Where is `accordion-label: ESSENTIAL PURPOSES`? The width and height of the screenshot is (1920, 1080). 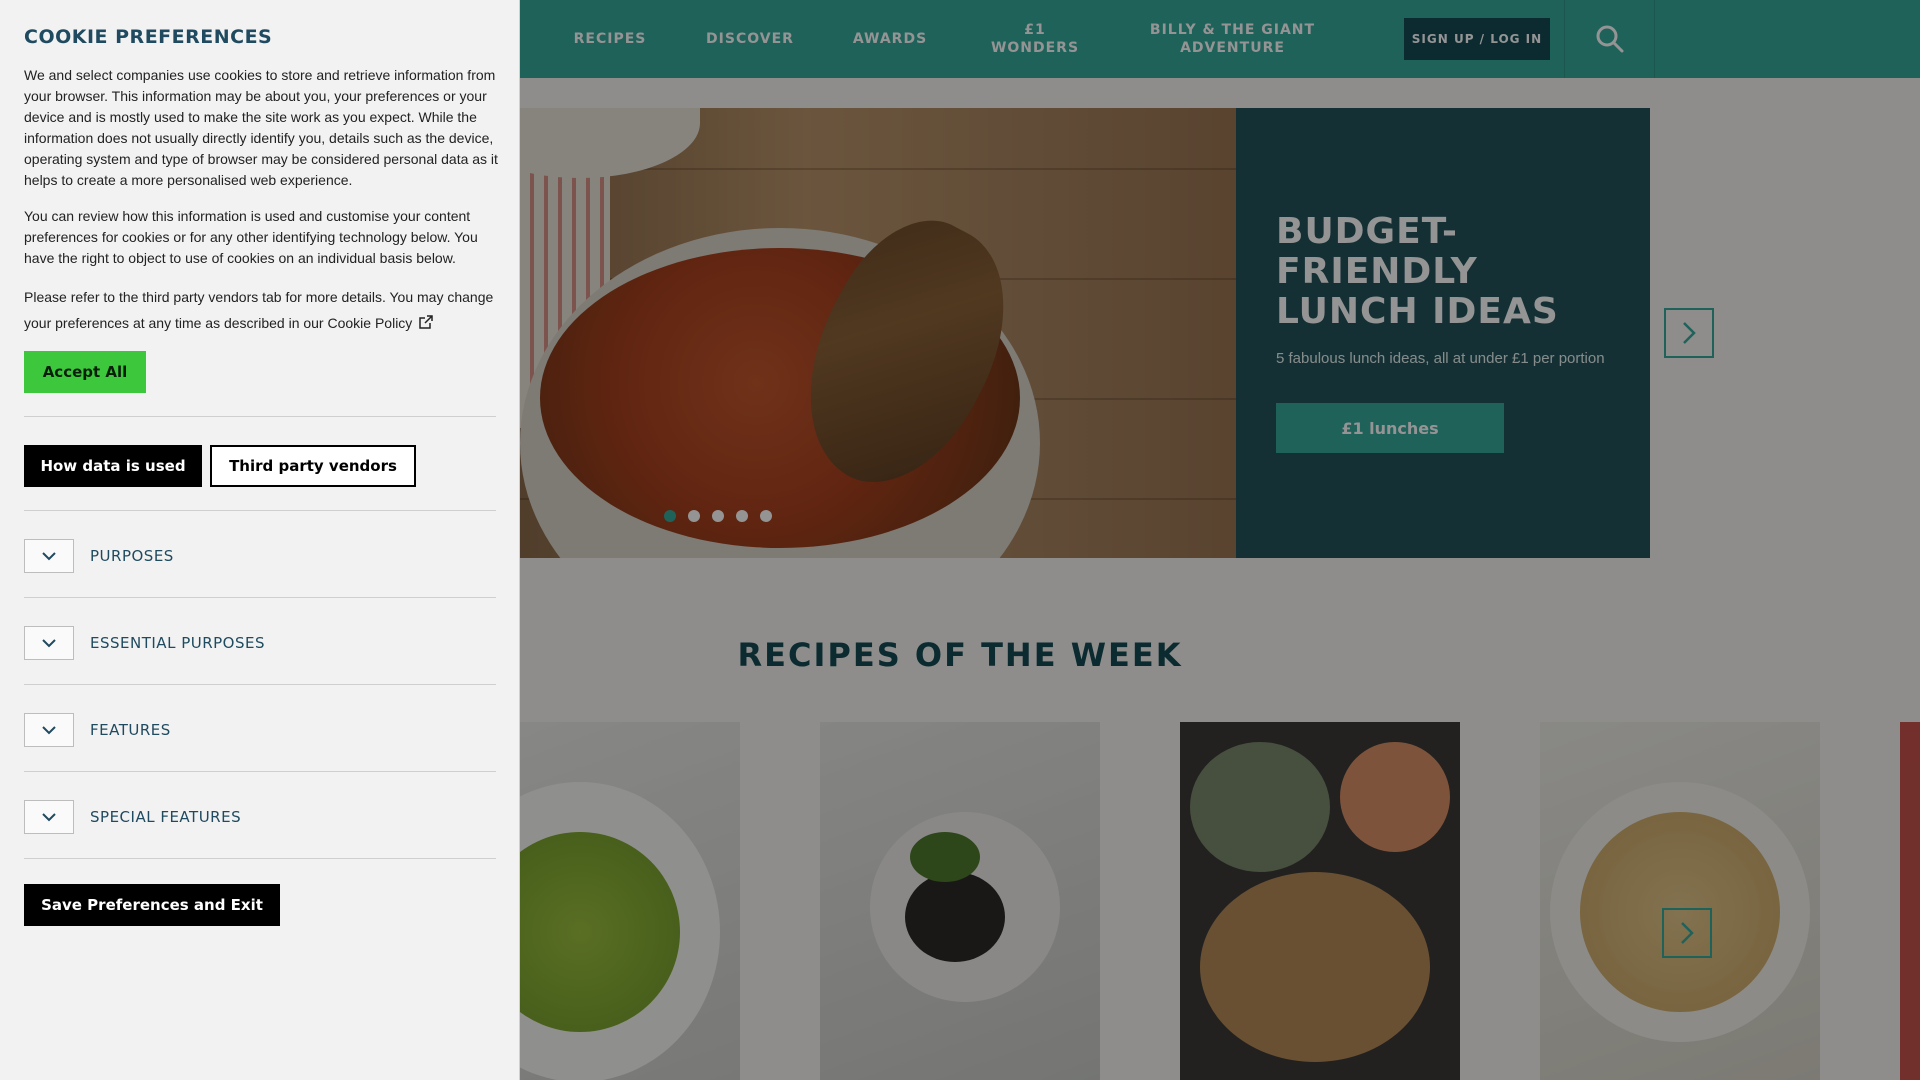
accordion-label: ESSENTIAL PURPOSES is located at coordinates (178, 643).